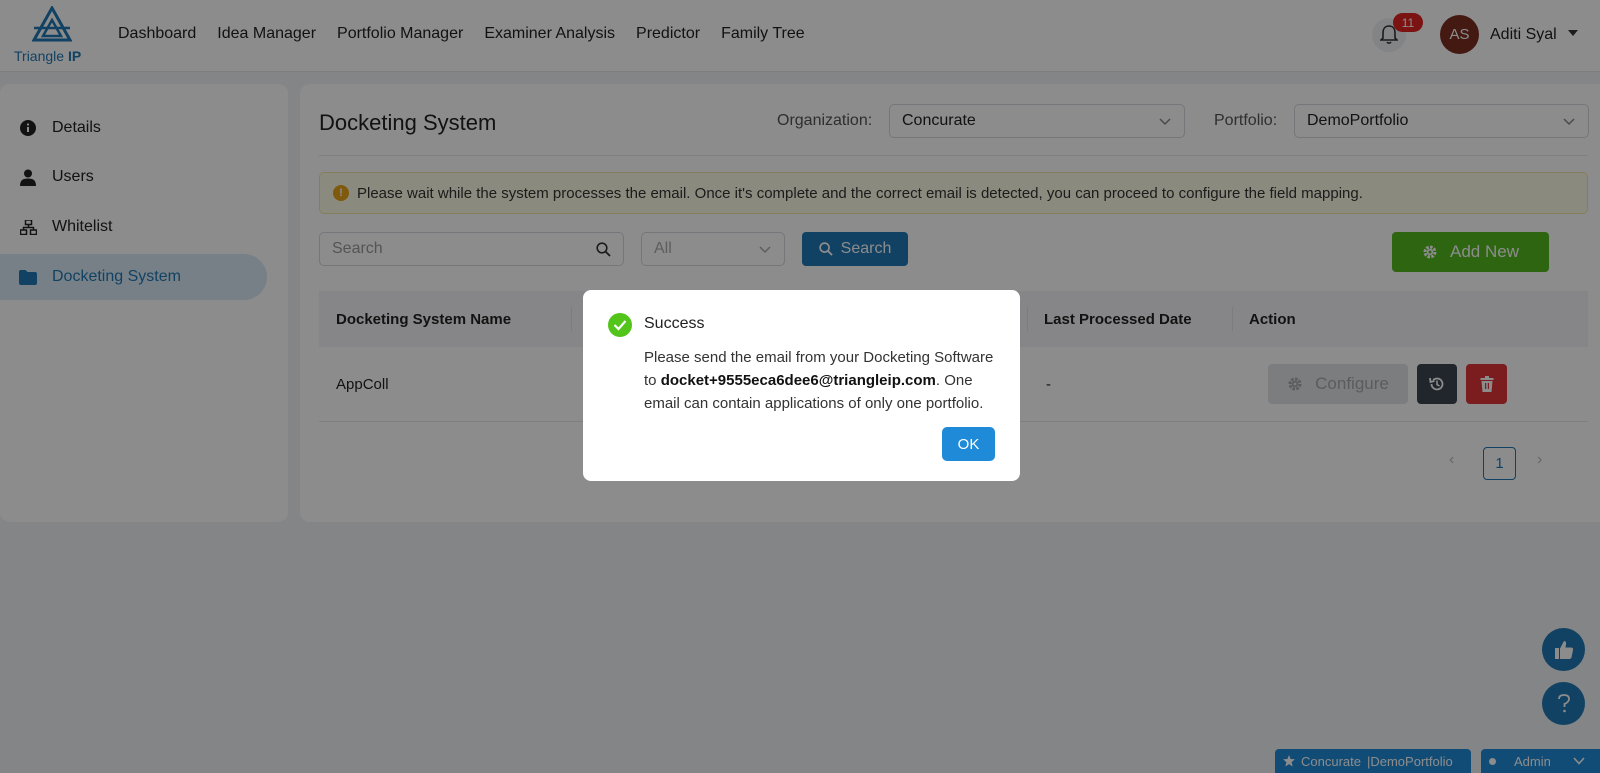 The width and height of the screenshot is (1600, 773). Describe the element at coordinates (968, 444) in the screenshot. I see `ok-button: OK` at that location.